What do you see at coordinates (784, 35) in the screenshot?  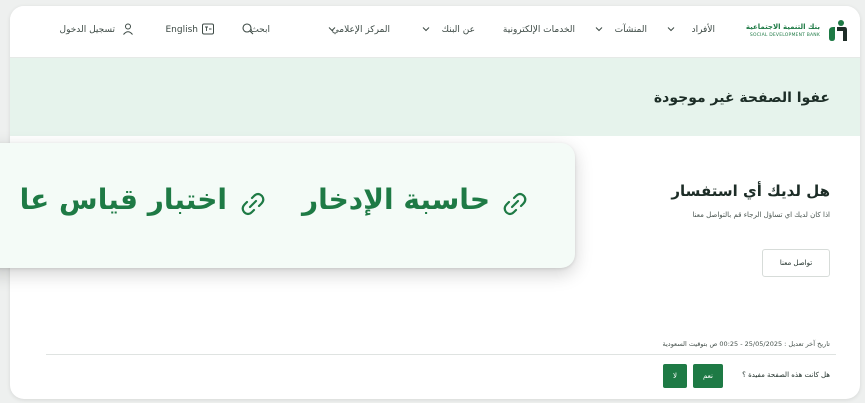 I see `bank-name-en: SOCIAL DEVELOPMENT BANK` at bounding box center [784, 35].